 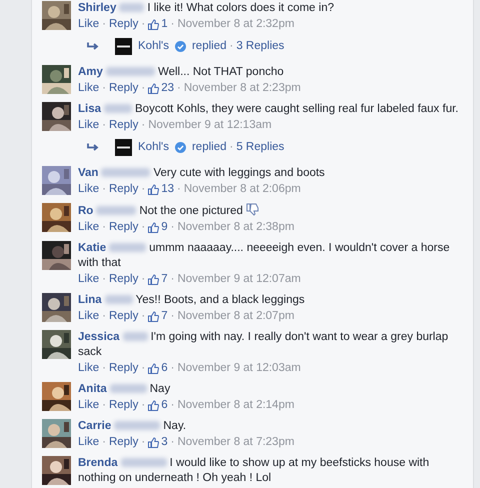 I want to click on like-count: 1, so click(x=164, y=24).